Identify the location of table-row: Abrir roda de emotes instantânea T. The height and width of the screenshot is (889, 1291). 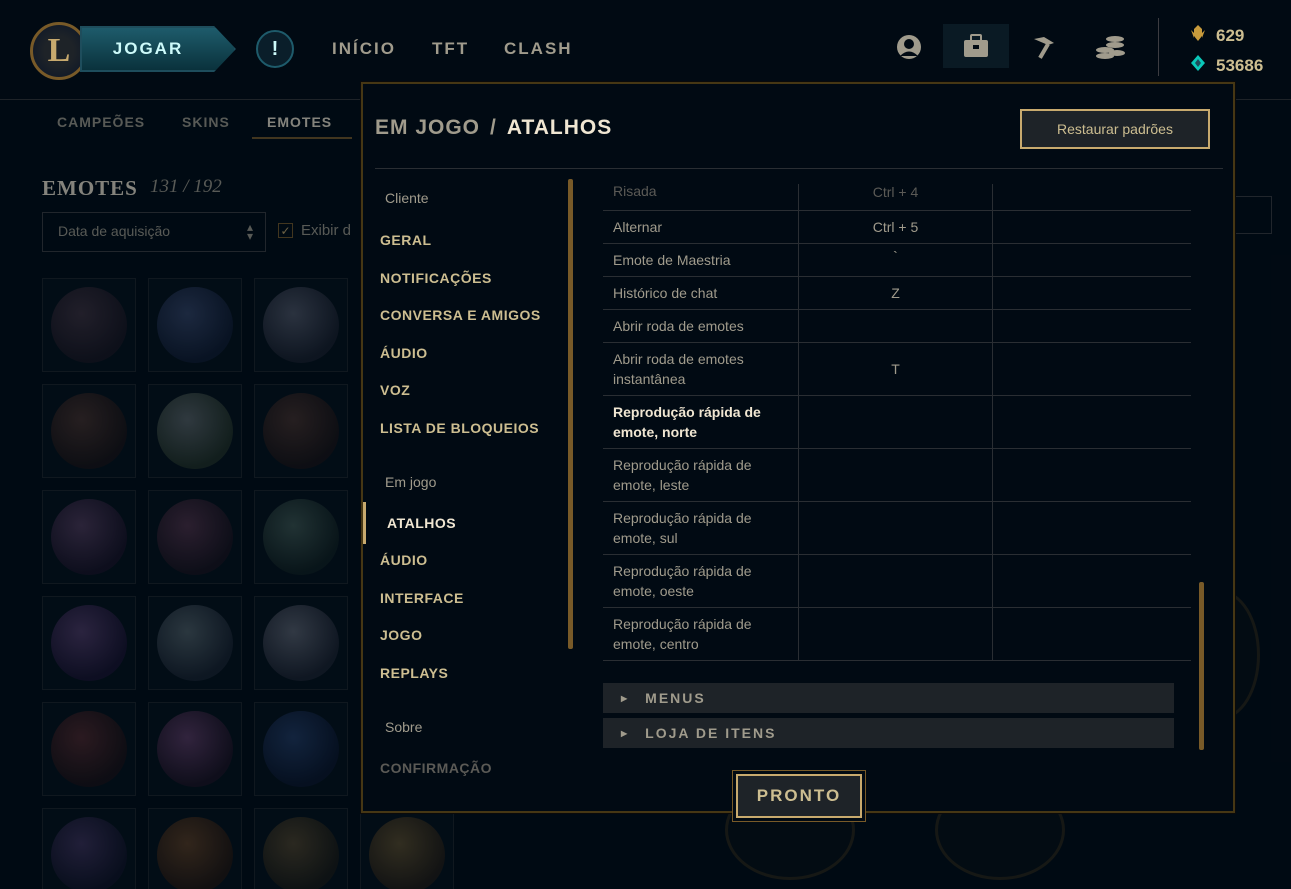
(897, 369).